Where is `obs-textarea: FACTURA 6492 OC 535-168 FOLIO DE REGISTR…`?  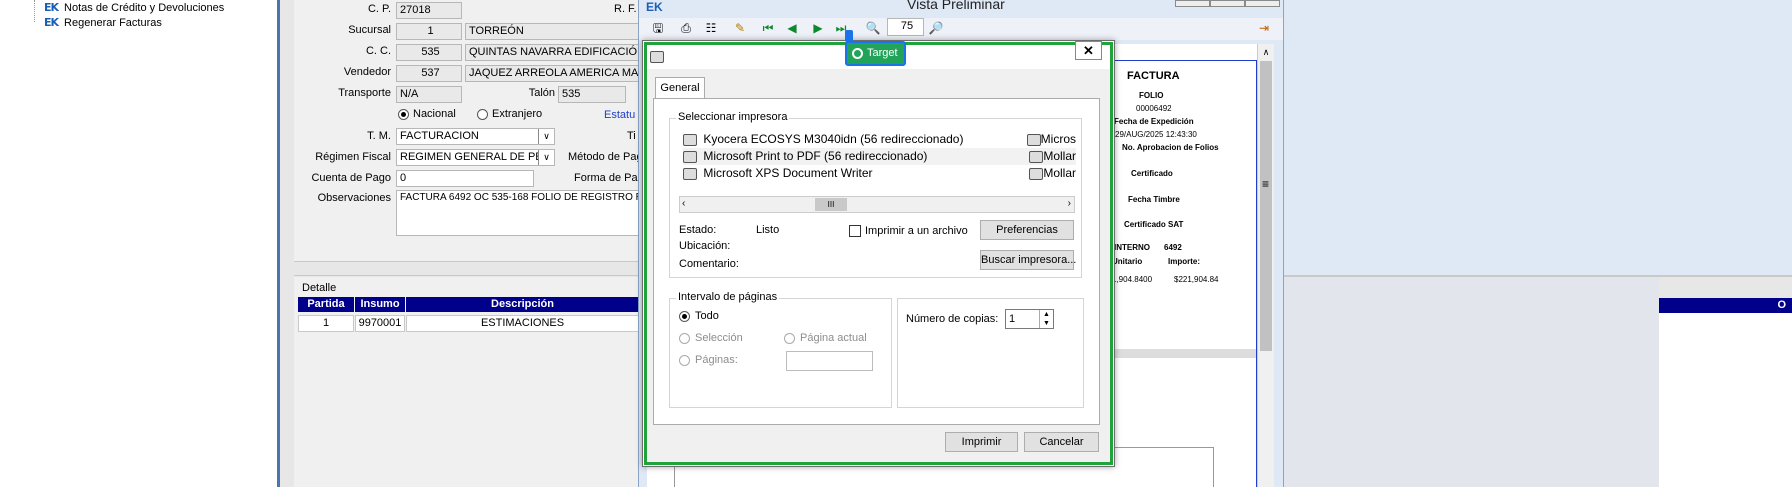 obs-textarea: FACTURA 6492 OC 535-168 FOLIO DE REGISTR… is located at coordinates (518, 213).